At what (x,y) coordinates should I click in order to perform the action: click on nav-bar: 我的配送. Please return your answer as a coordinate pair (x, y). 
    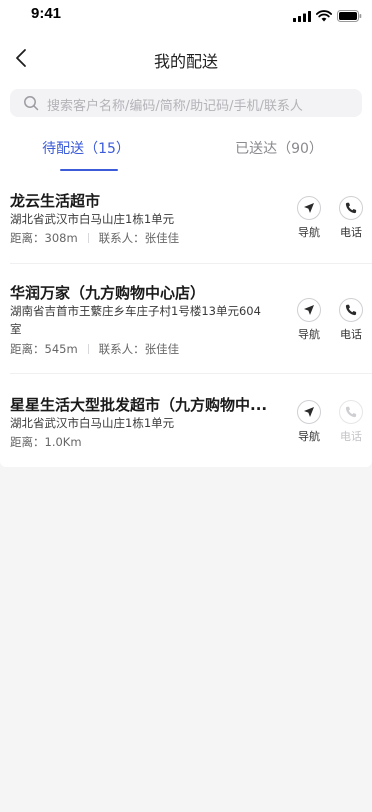
    Looking at the image, I should click on (186, 58).